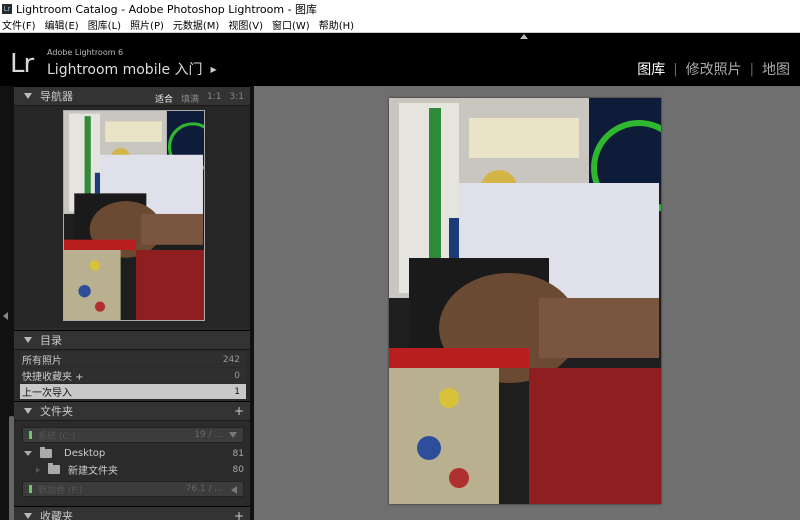 This screenshot has height=520, width=800. I want to click on folder-count: 80, so click(238, 469).